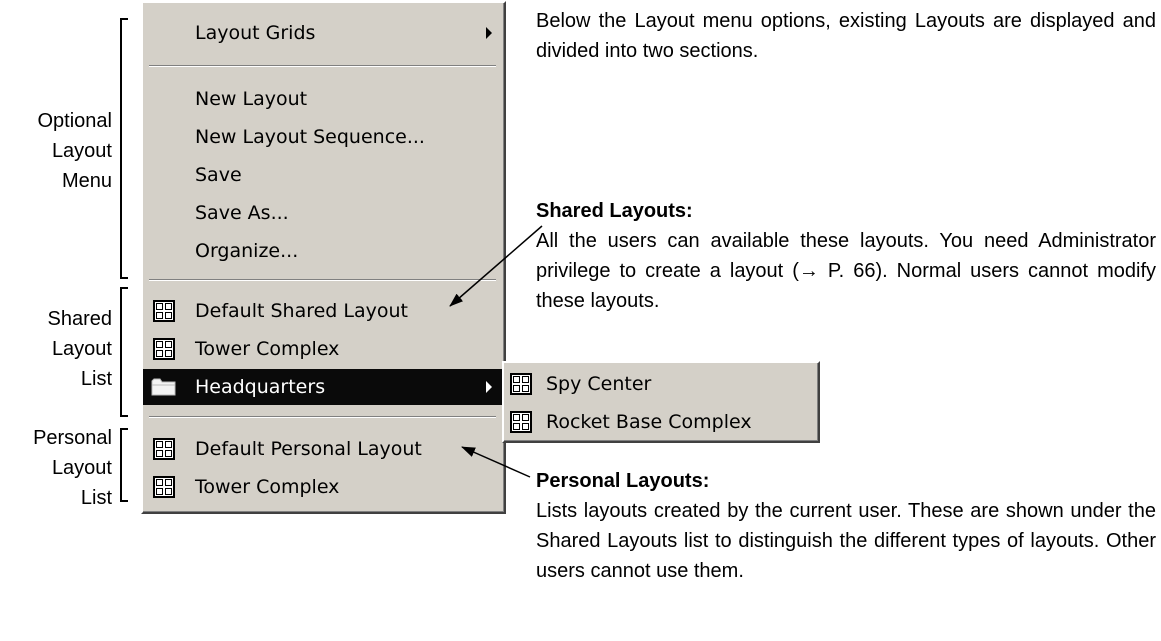  Describe the element at coordinates (496, 462) in the screenshot. I see `personal-callout-arrow` at that location.